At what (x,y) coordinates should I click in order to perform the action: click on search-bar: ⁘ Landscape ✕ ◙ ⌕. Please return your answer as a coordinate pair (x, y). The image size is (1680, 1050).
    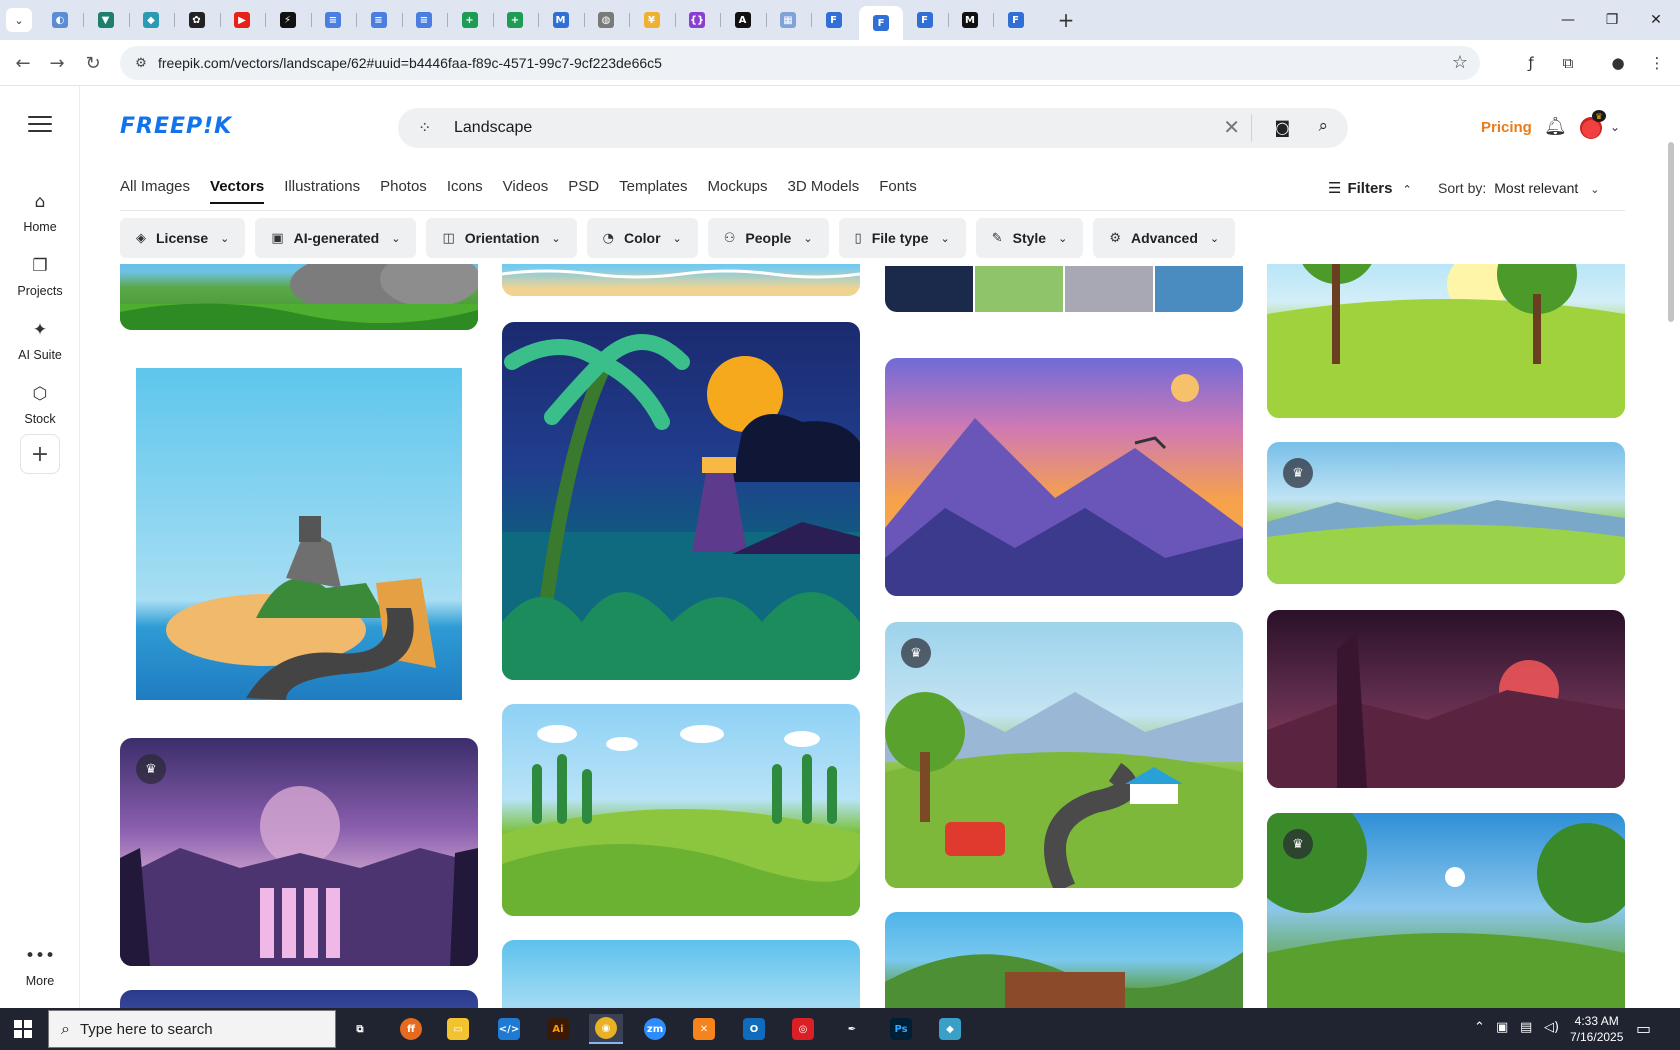
    Looking at the image, I should click on (873, 128).